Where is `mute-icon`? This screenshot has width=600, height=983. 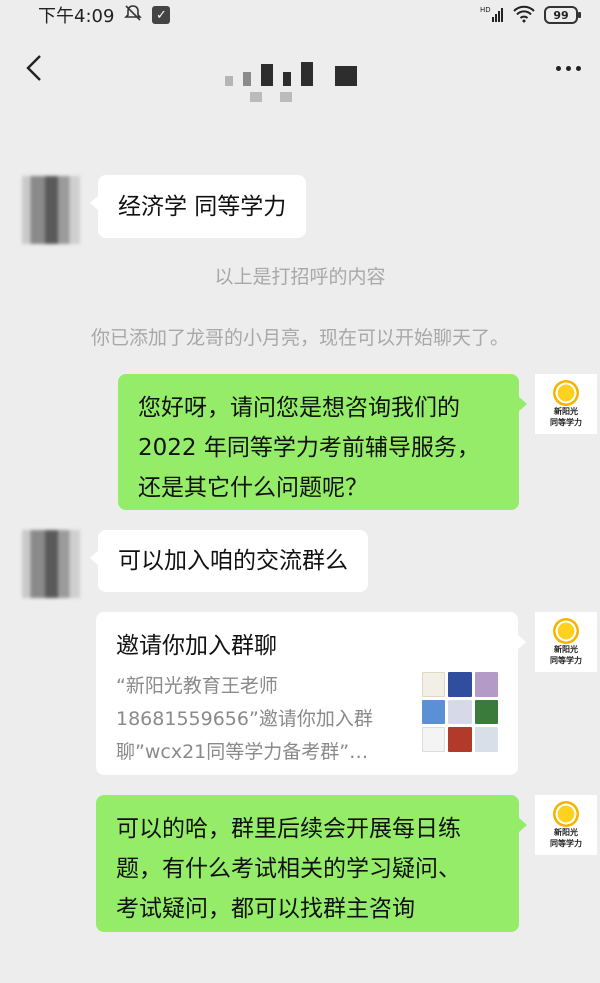 mute-icon is located at coordinates (133, 15).